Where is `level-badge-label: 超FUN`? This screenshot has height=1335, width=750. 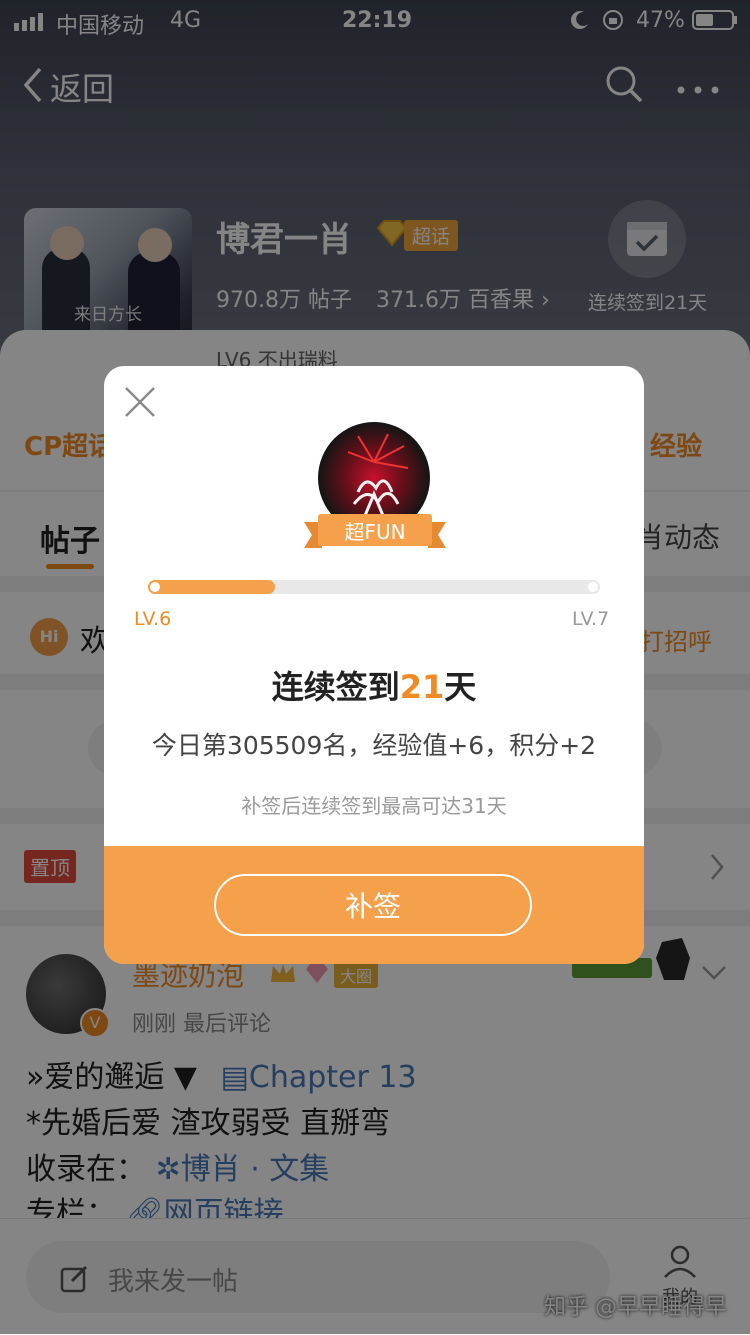
level-badge-label: 超FUN is located at coordinates (375, 532).